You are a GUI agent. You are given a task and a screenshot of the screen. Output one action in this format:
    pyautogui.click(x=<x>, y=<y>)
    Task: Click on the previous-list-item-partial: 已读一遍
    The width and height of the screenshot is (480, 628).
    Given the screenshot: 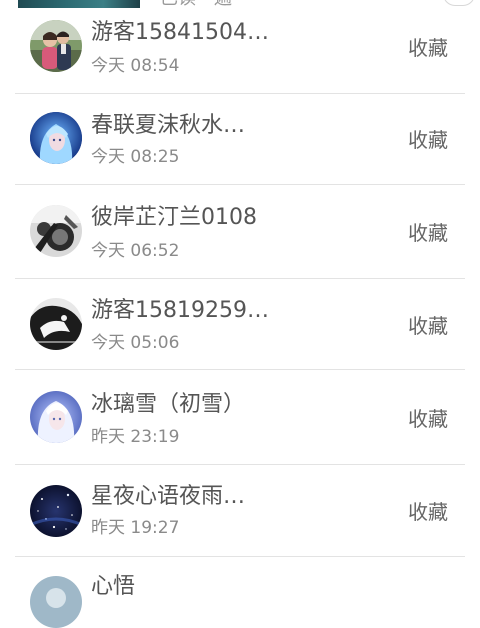 What is the action you would take?
    pyautogui.click(x=240, y=4)
    